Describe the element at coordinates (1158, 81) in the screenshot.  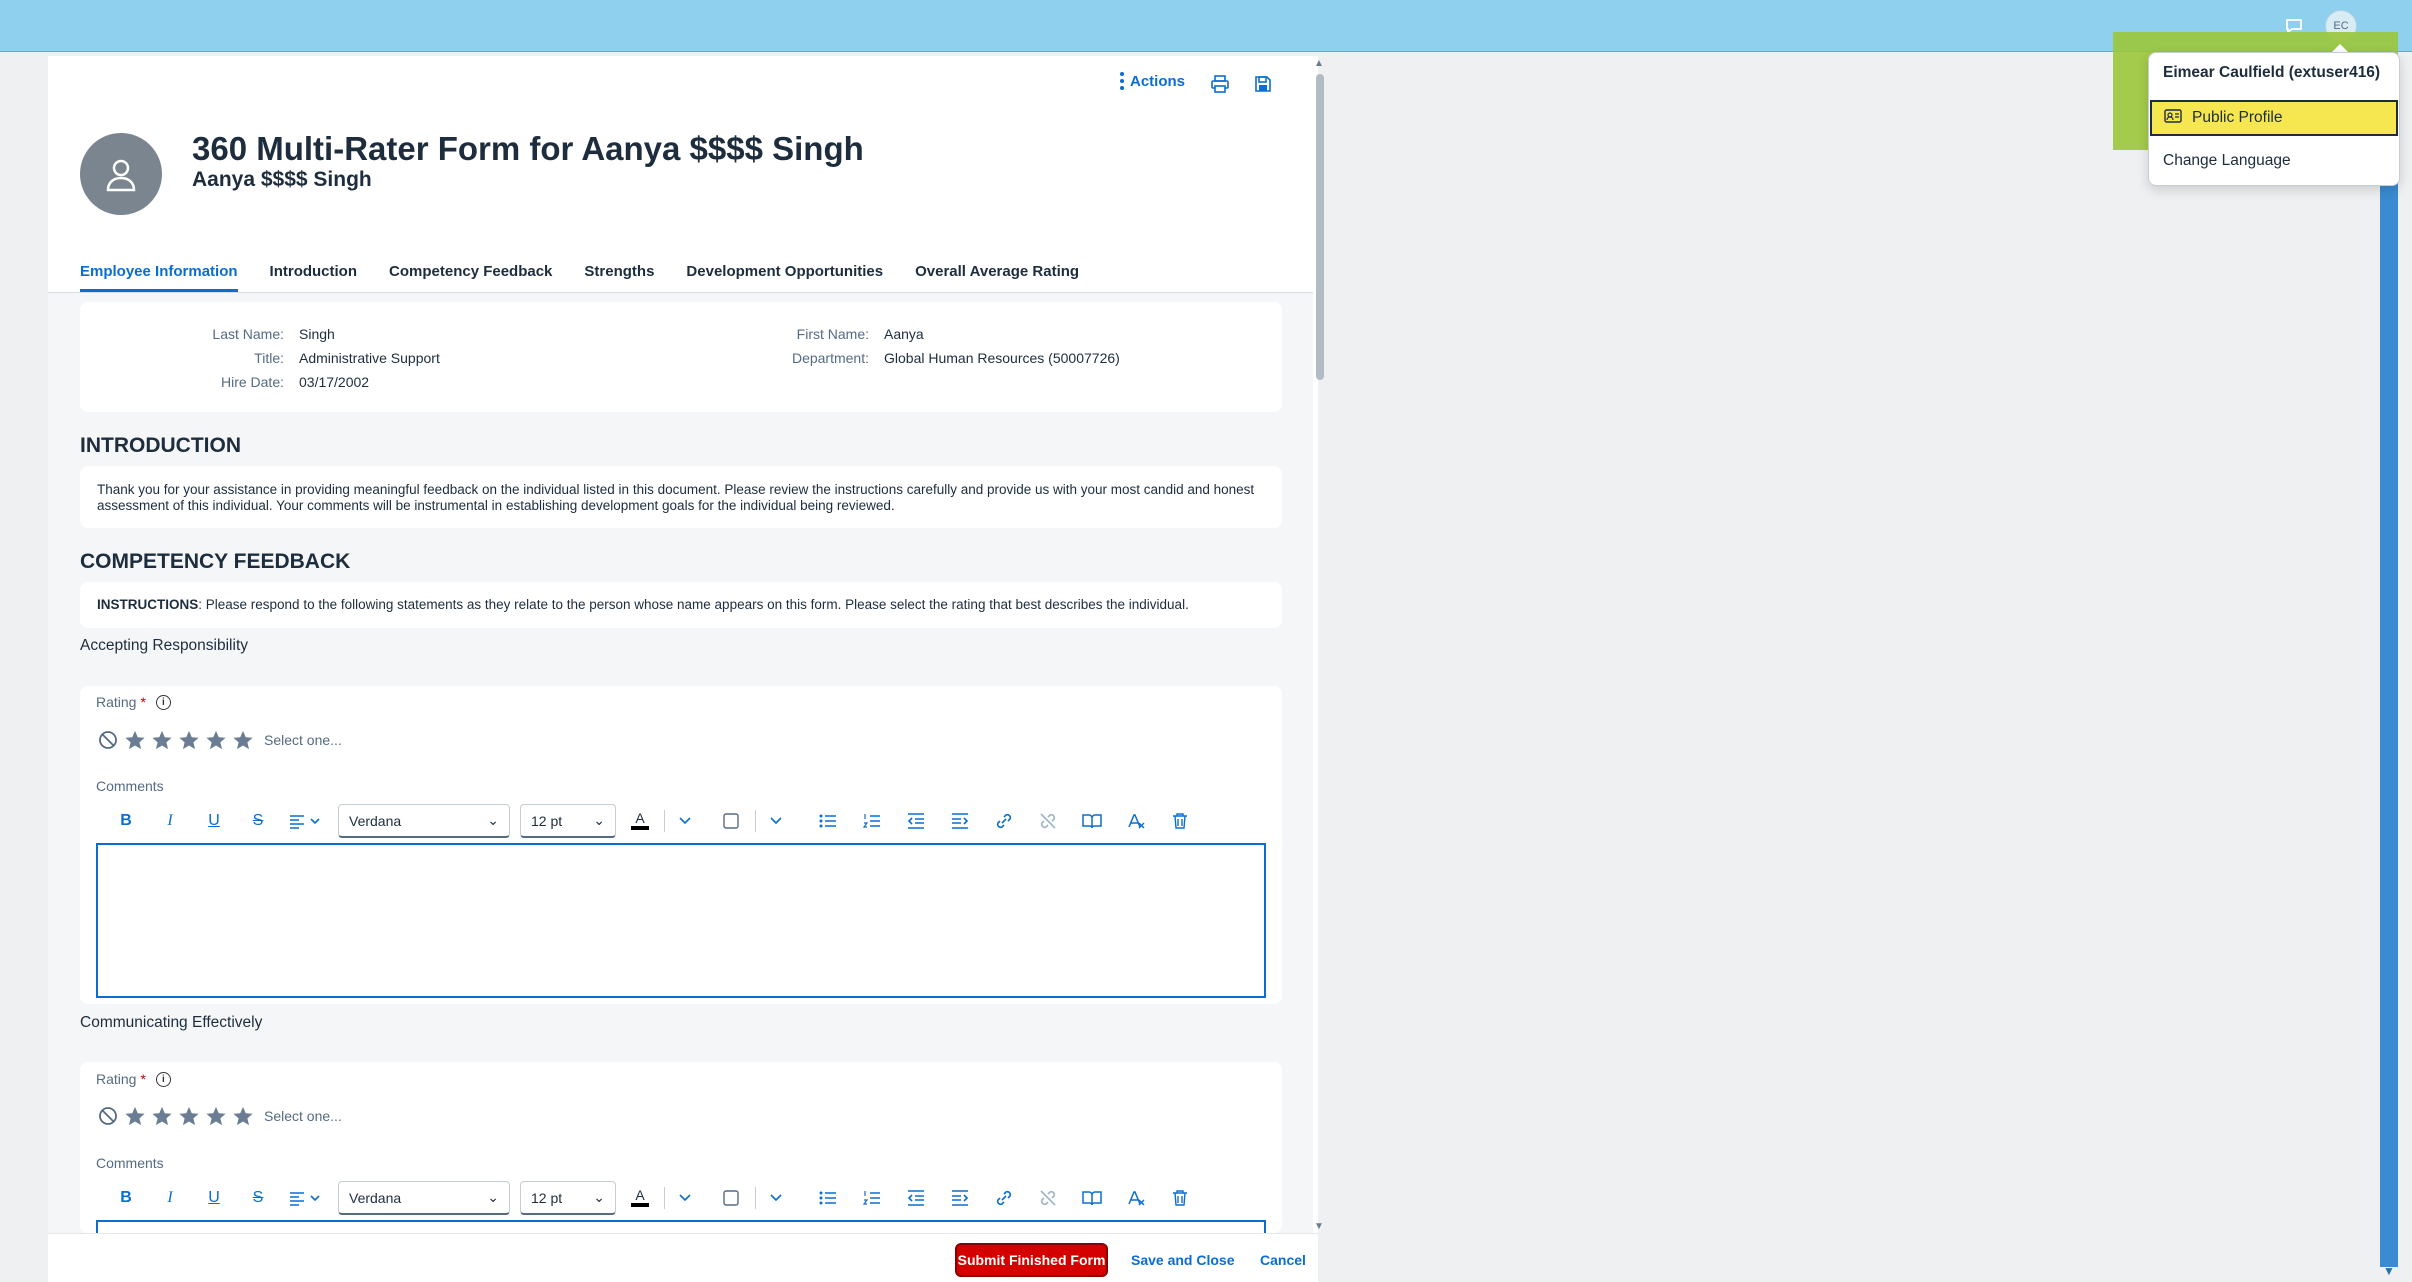
I see `actions-label: Actions` at that location.